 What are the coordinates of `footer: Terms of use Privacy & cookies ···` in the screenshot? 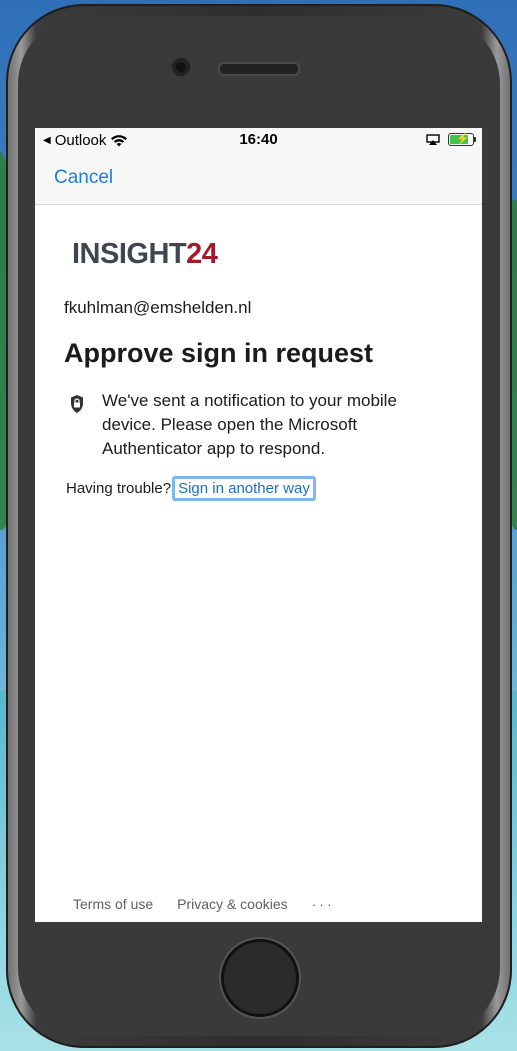 It's located at (204, 904).